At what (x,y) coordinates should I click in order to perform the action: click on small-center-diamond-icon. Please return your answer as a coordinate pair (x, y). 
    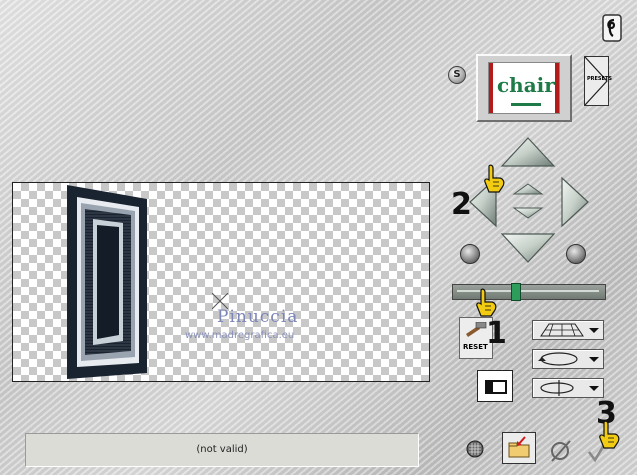
    Looking at the image, I should click on (528, 213).